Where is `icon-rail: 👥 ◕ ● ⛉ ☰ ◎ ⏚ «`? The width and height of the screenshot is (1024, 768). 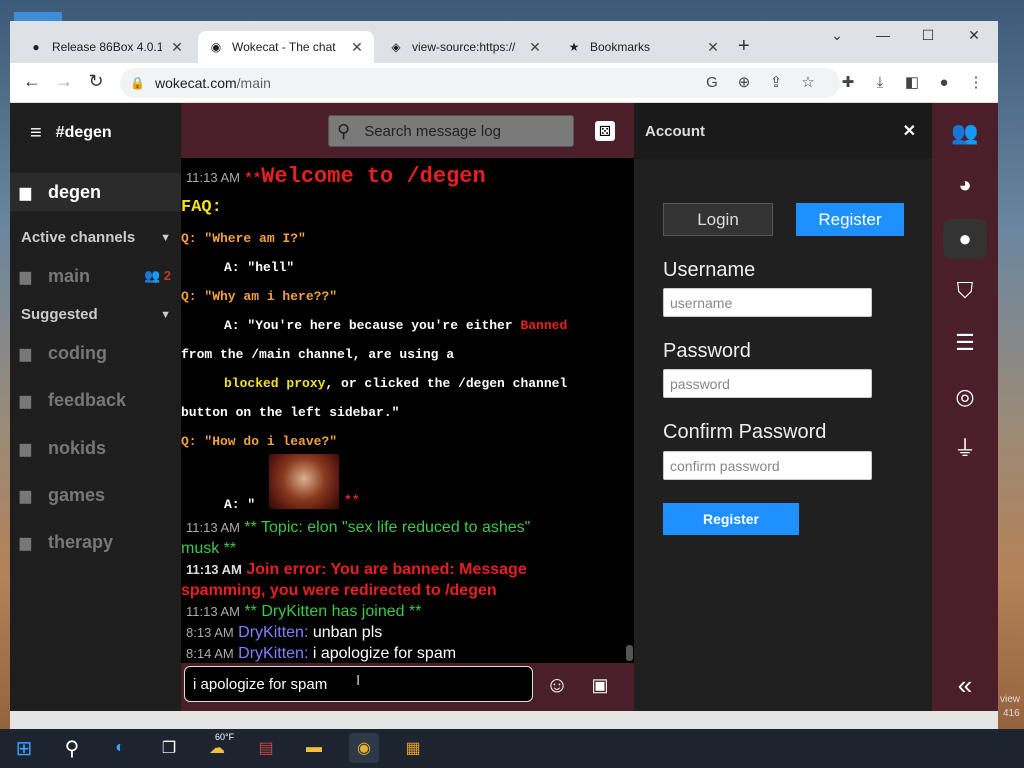 icon-rail: 👥 ◕ ● ⛉ ☰ ◎ ⏚ « is located at coordinates (965, 407).